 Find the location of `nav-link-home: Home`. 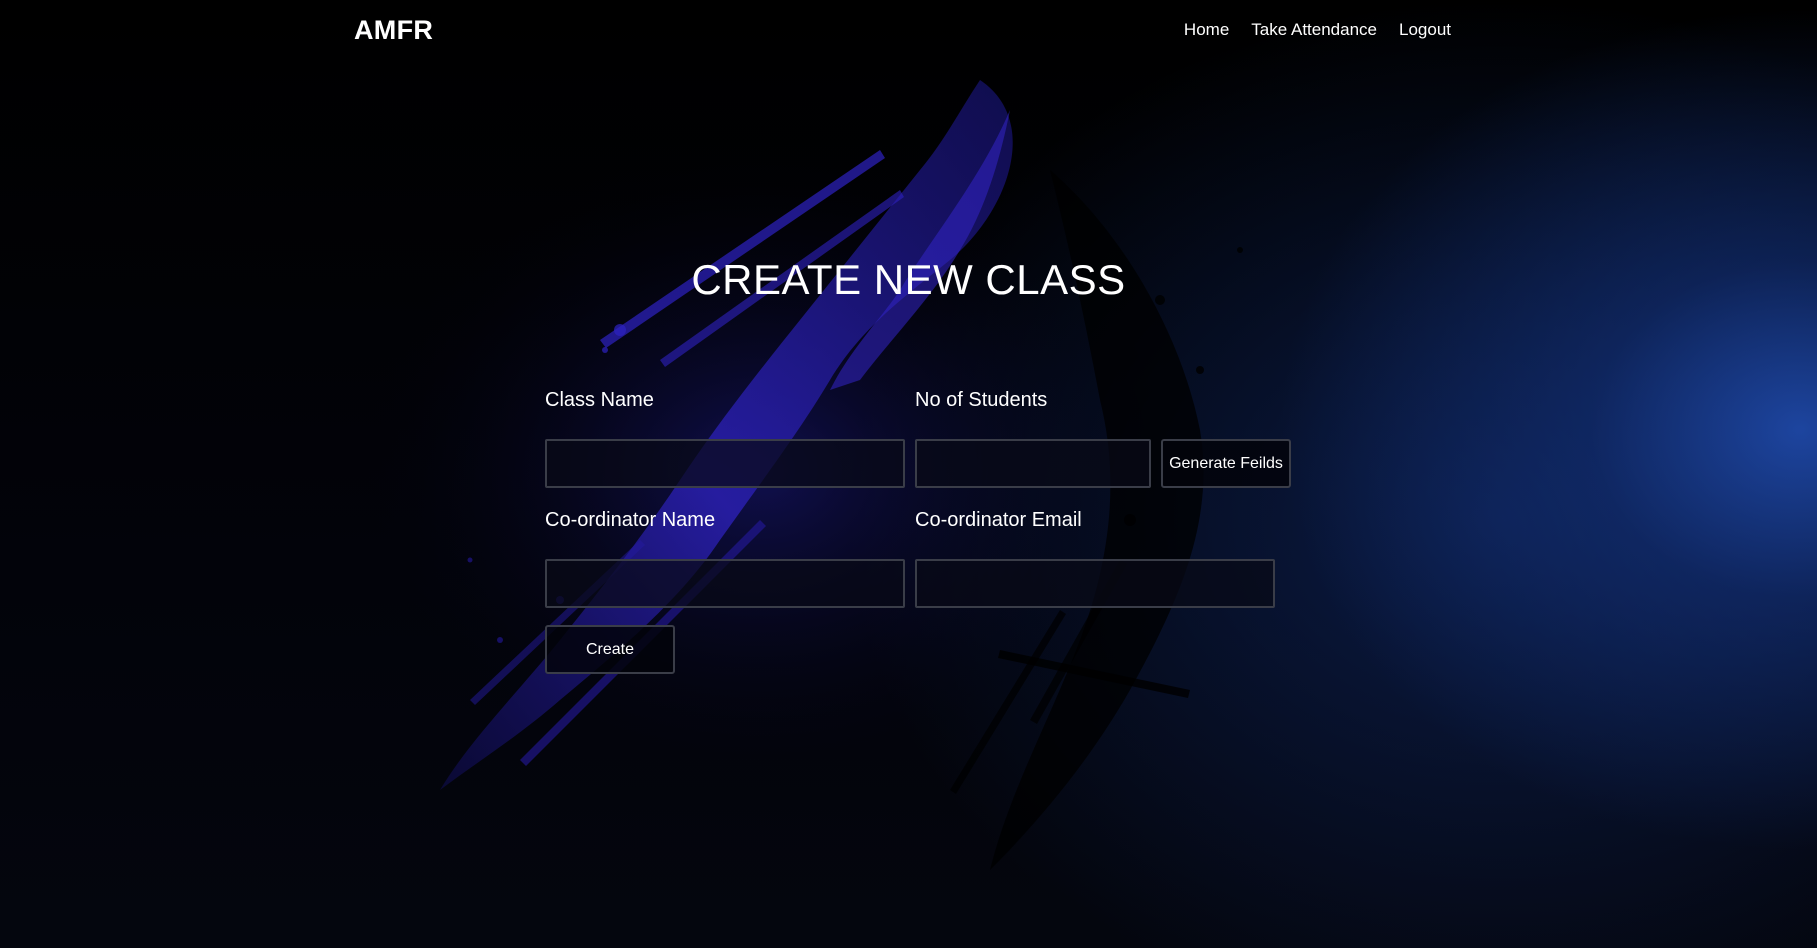

nav-link-home: Home is located at coordinates (1206, 30).